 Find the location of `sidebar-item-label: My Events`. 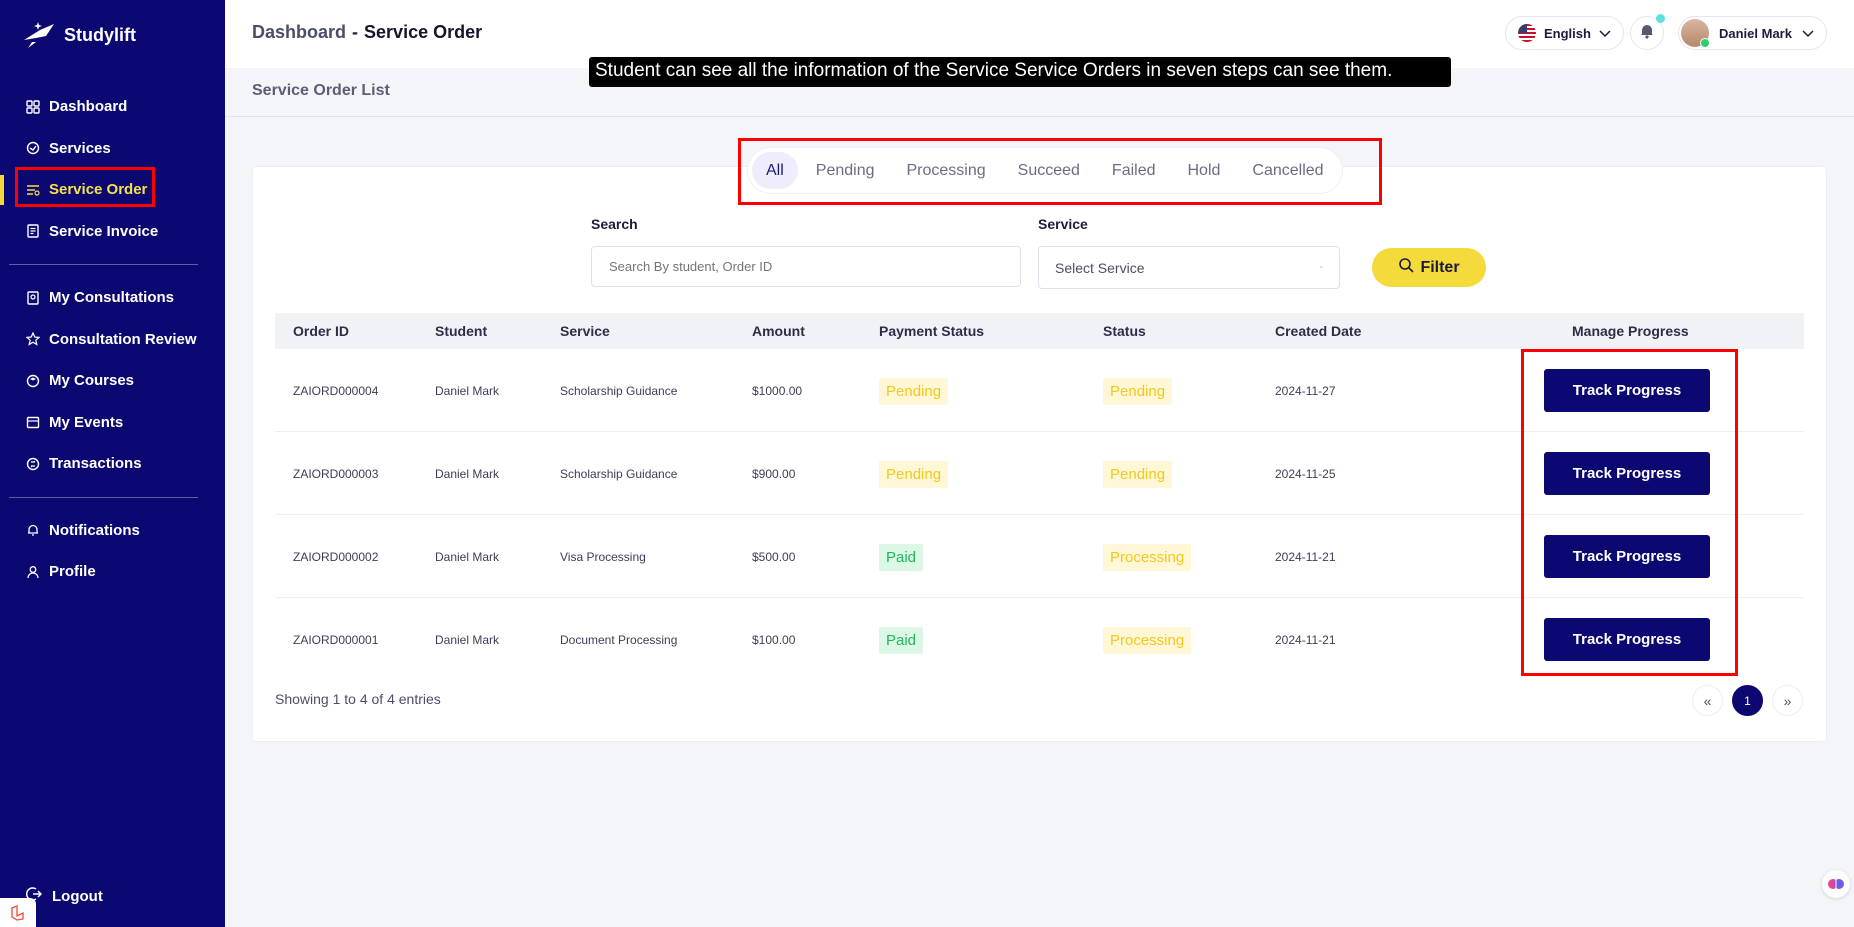

sidebar-item-label: My Events is located at coordinates (86, 422).